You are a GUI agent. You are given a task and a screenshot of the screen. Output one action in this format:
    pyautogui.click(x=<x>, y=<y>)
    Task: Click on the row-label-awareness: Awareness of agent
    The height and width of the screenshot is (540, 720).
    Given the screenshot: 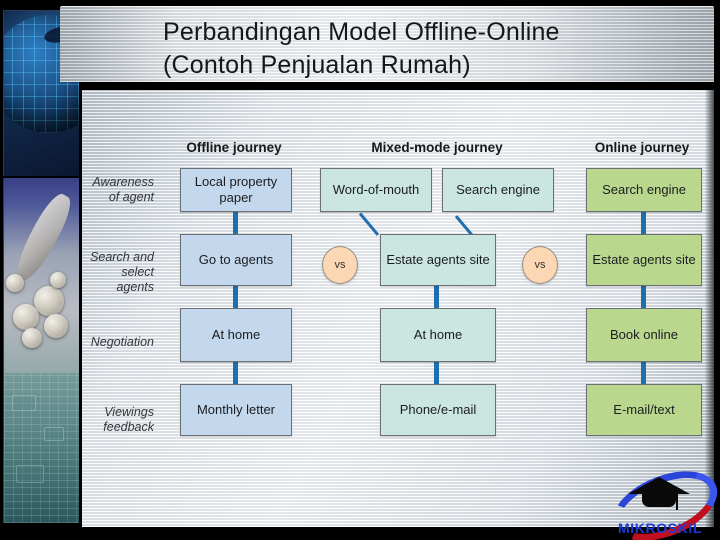 What is the action you would take?
    pyautogui.click(x=118, y=190)
    